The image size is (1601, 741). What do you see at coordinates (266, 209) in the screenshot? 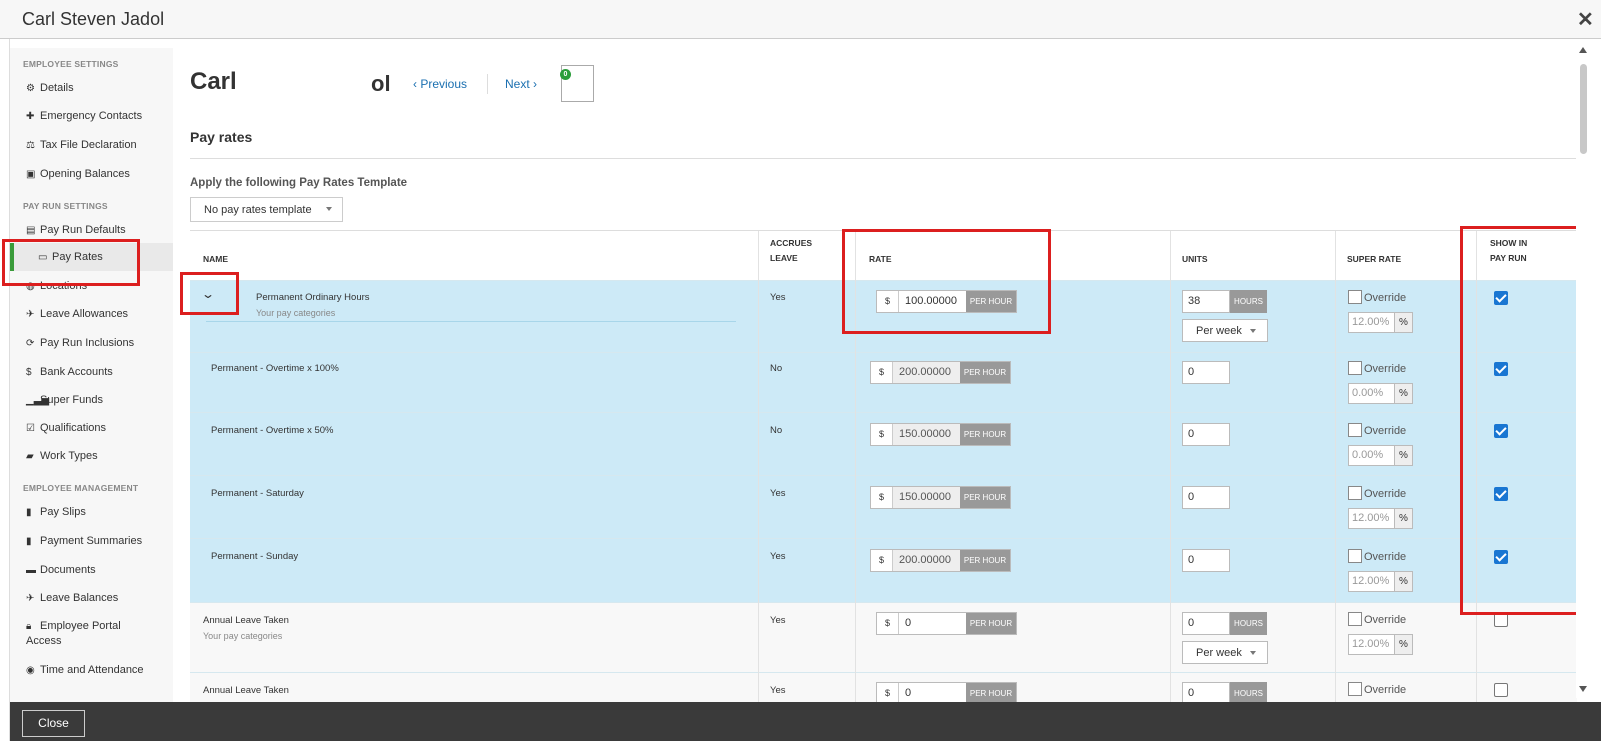
I see `pay-rates-template-select: No pay rates template` at bounding box center [266, 209].